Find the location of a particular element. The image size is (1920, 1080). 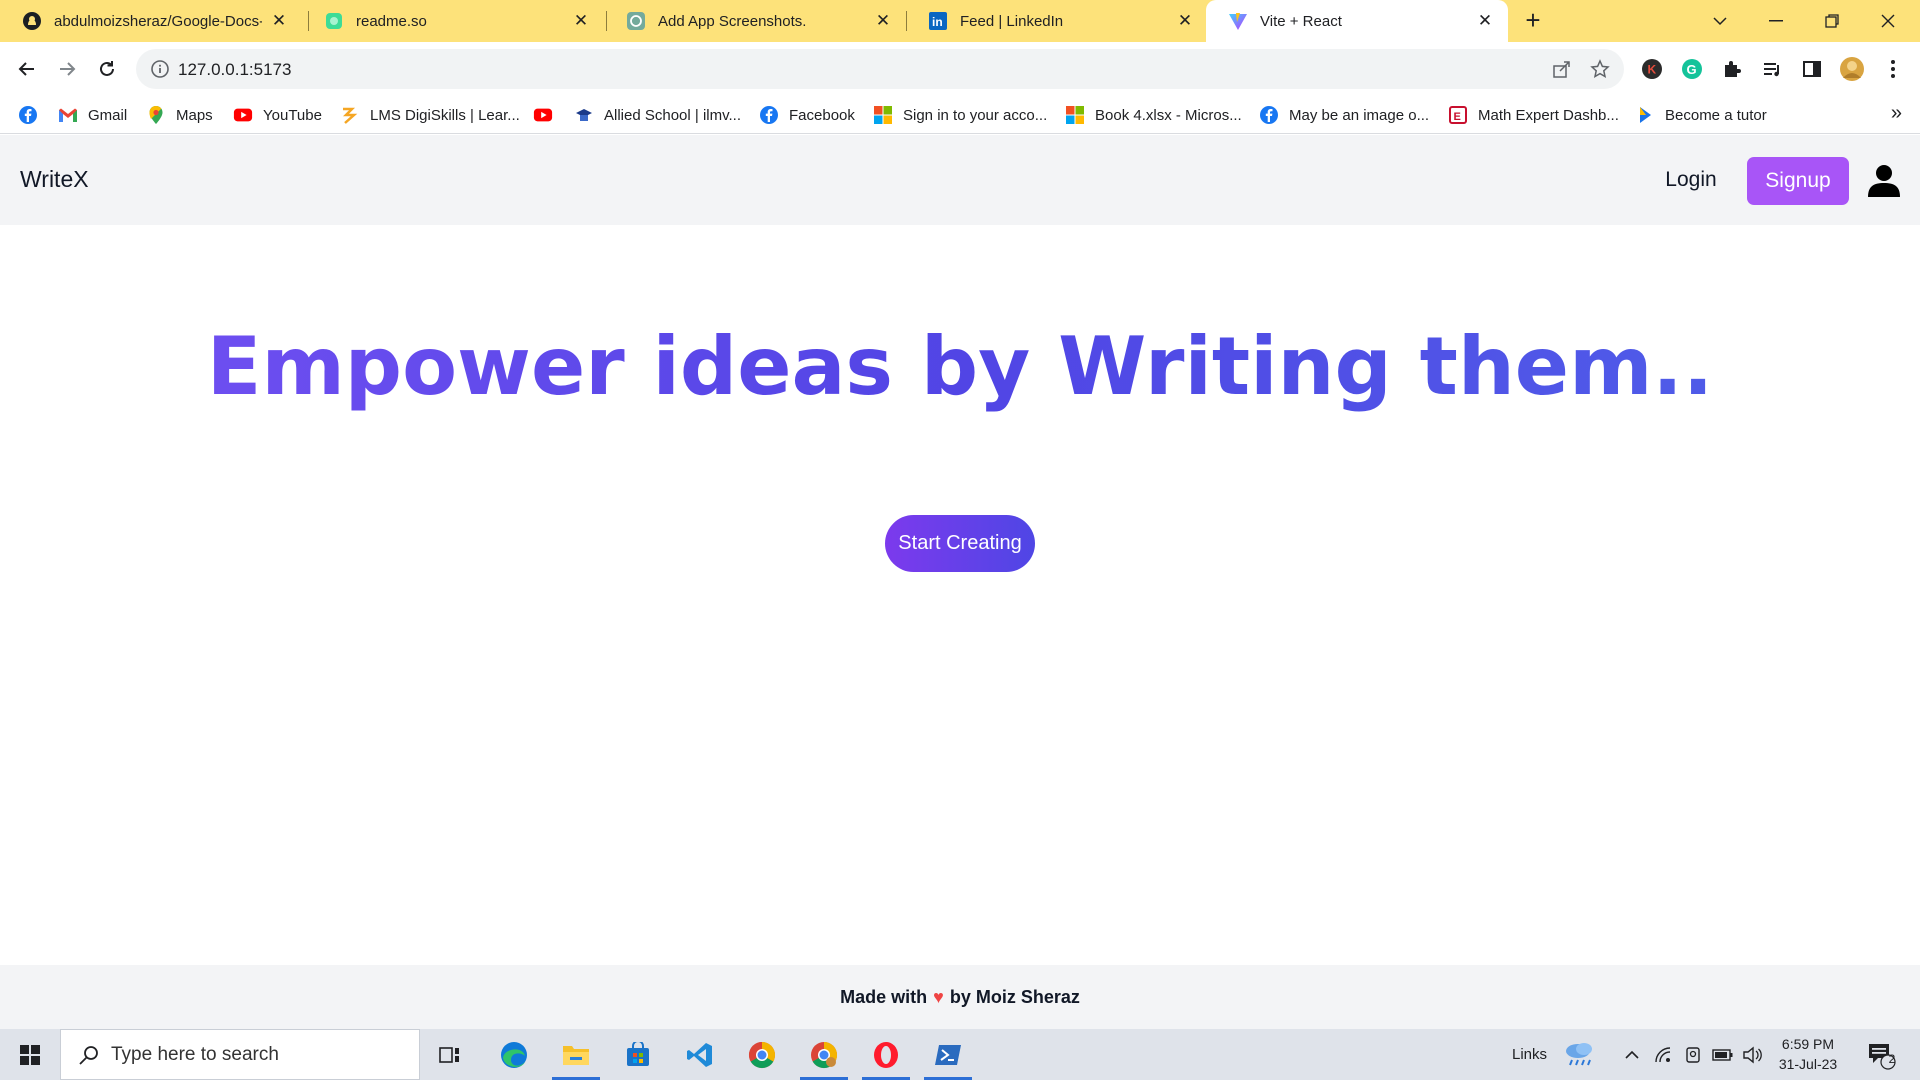

powershell-icon is located at coordinates (948, 1054).